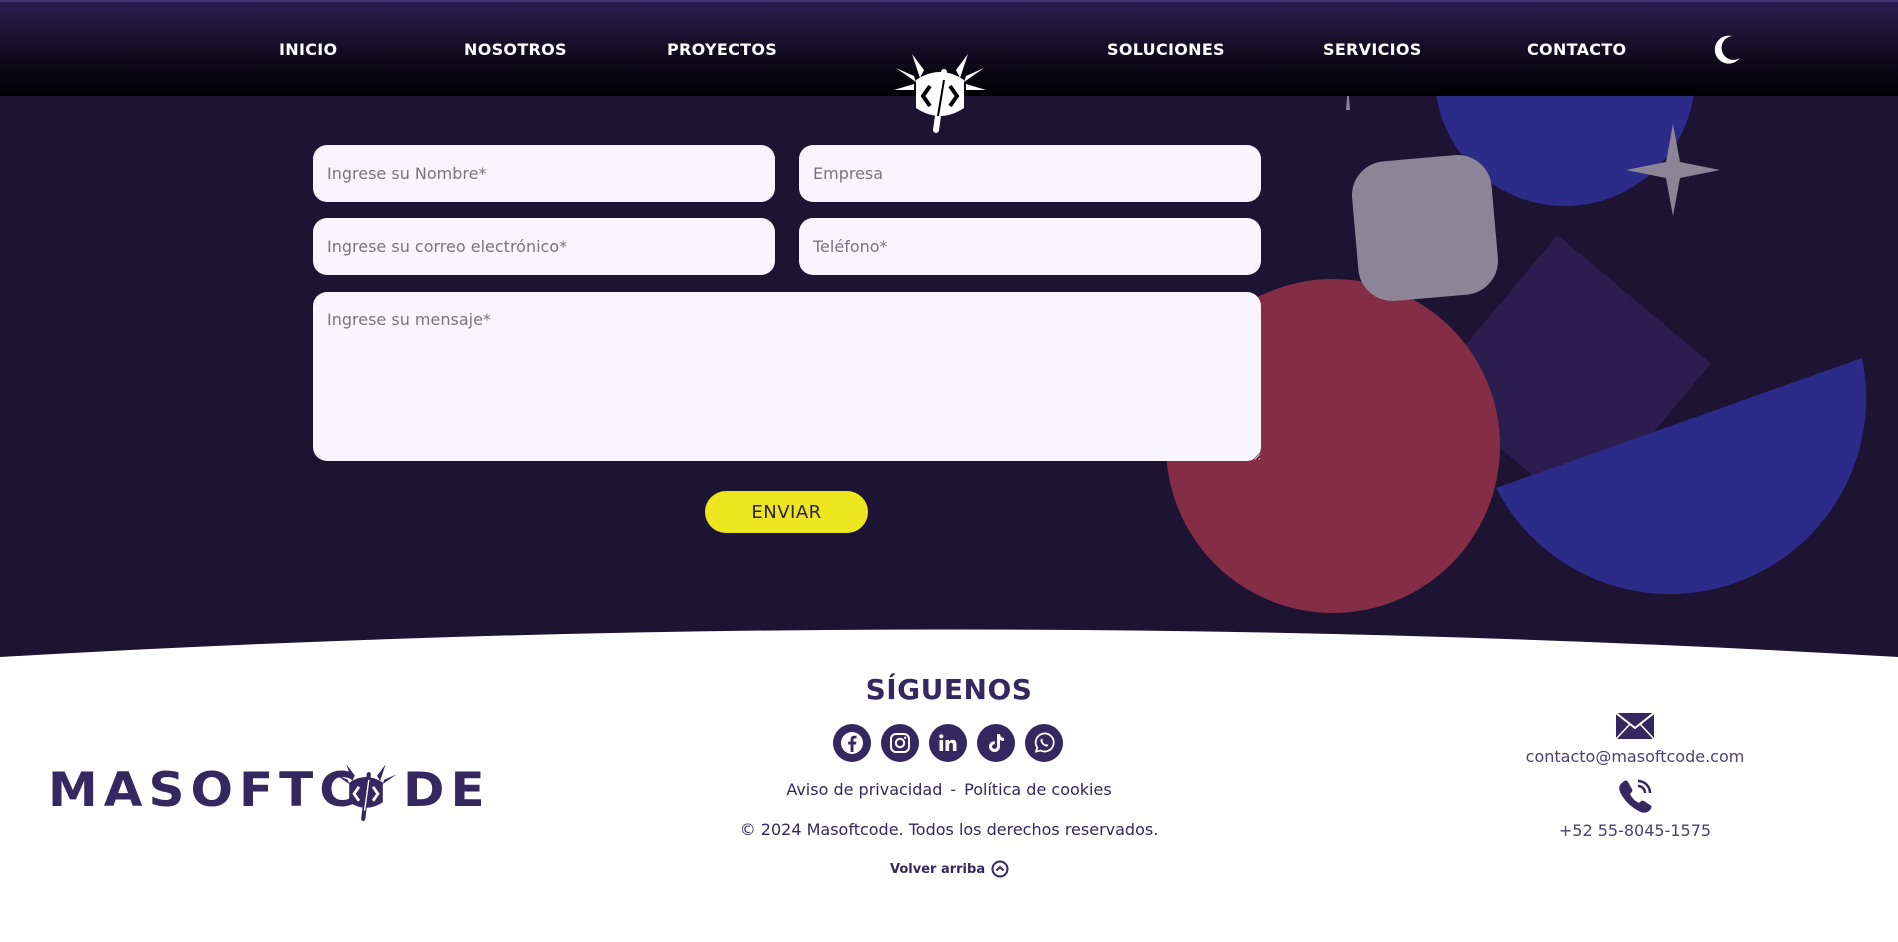 This screenshot has width=1898, height=942. I want to click on privacy-link: Aviso de privacidad, so click(864, 789).